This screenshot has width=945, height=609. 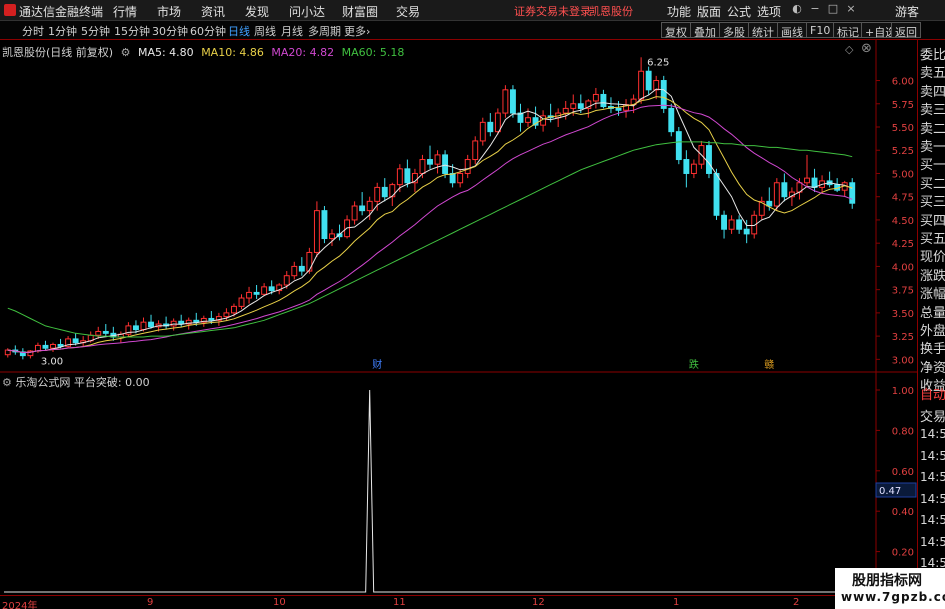 What do you see at coordinates (95, 31) in the screenshot?
I see `period-5min: 5分钟` at bounding box center [95, 31].